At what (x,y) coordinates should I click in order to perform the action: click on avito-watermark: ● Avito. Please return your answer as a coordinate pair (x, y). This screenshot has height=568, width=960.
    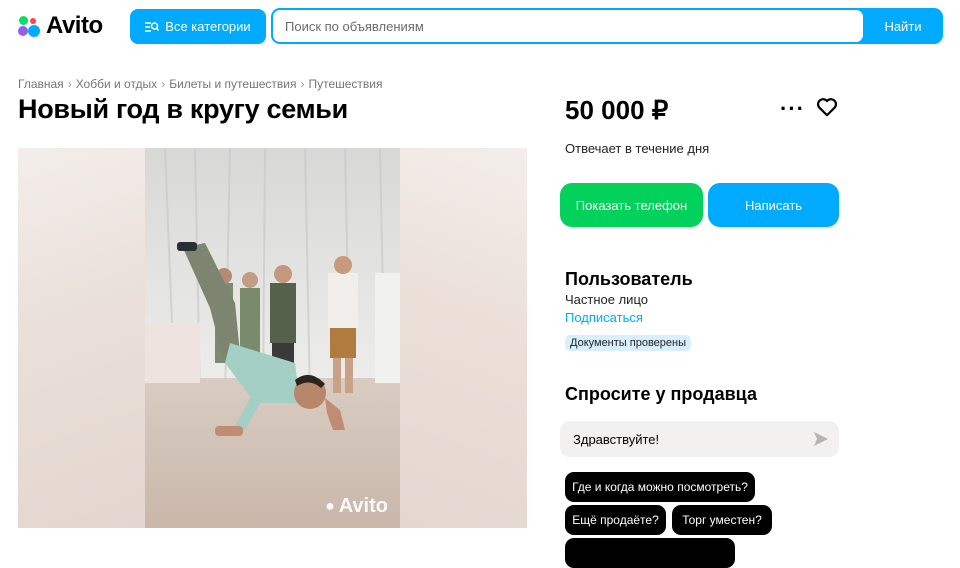
    Looking at the image, I should click on (356, 506).